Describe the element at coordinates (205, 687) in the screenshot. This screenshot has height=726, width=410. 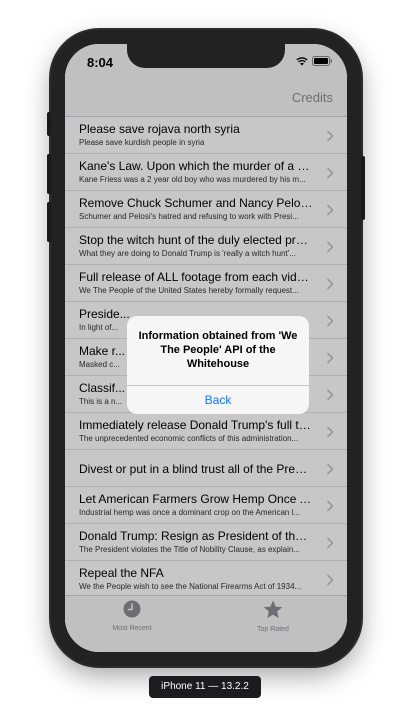
I see `device-caption: iPhone 11 — 13.2.2` at that location.